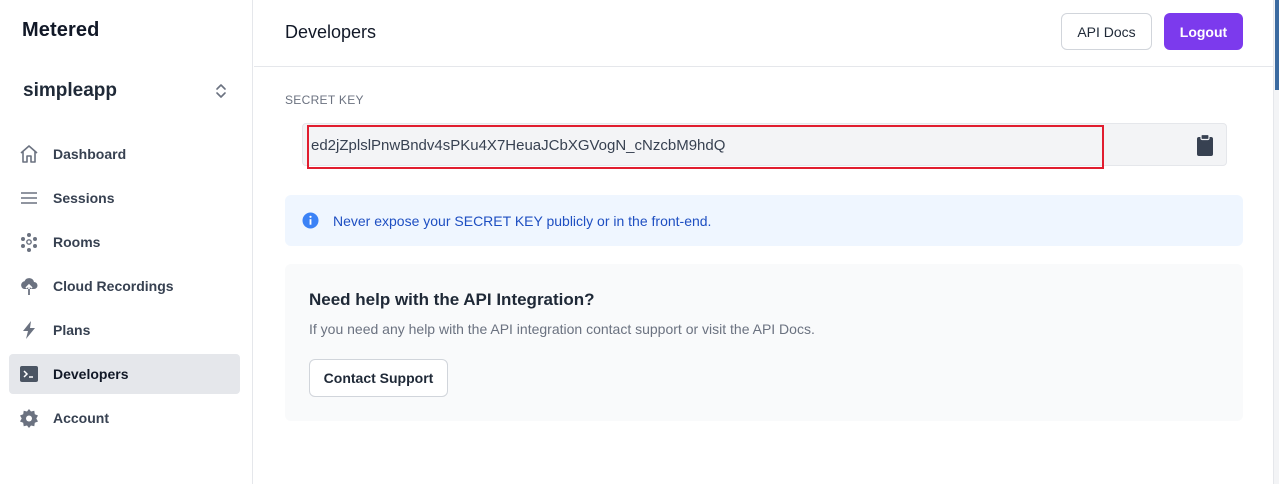 The width and height of the screenshot is (1279, 484). Describe the element at coordinates (124, 330) in the screenshot. I see `sidebar-item-plans: Plans` at that location.